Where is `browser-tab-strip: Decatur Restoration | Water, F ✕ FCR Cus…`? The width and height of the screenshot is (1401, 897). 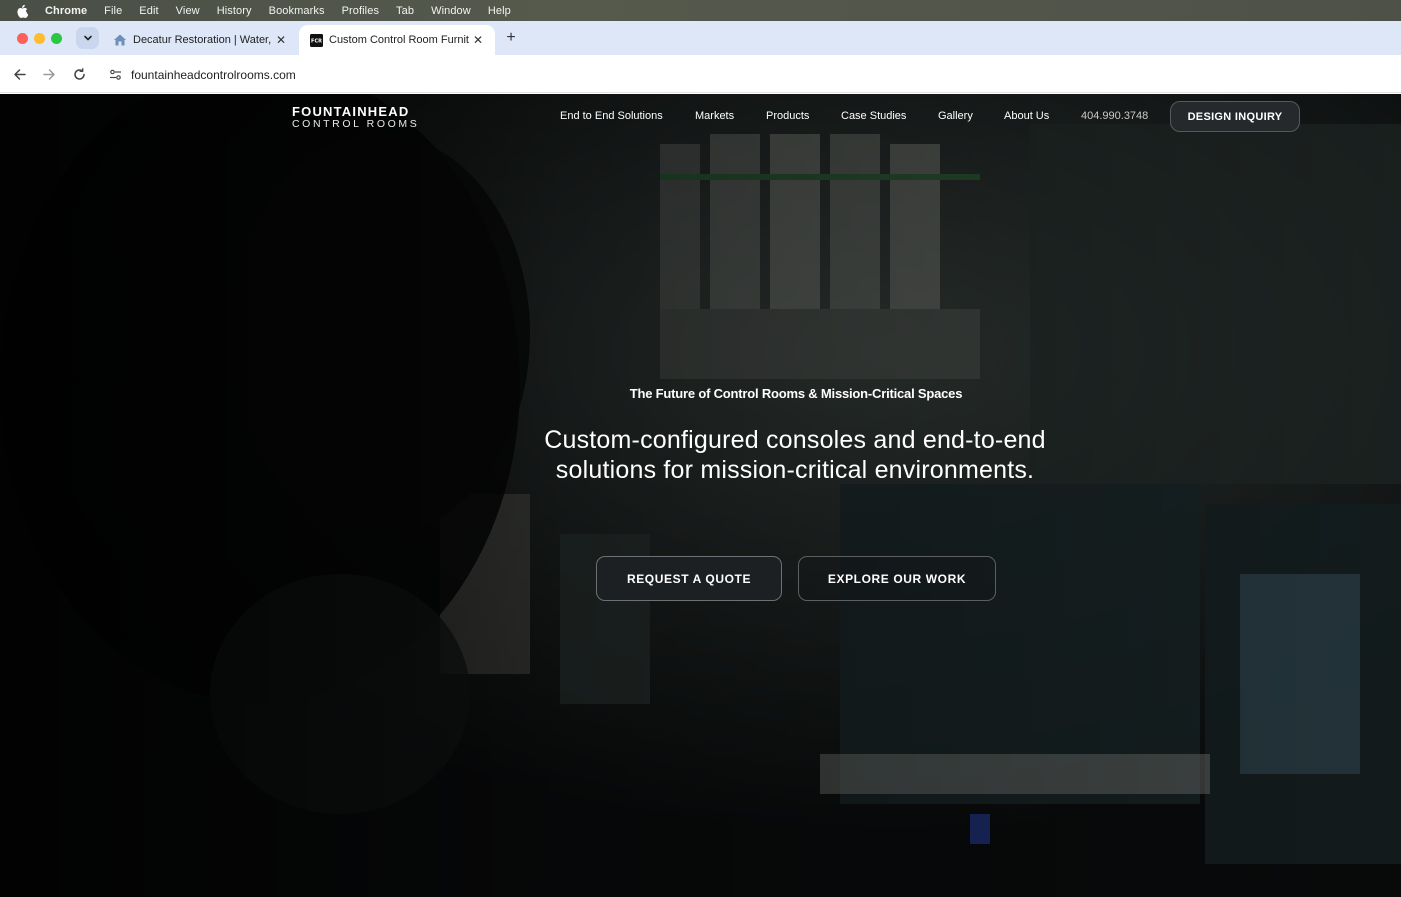
browser-tab-strip: Decatur Restoration | Water, F ✕ FCR Cus… is located at coordinates (700, 38).